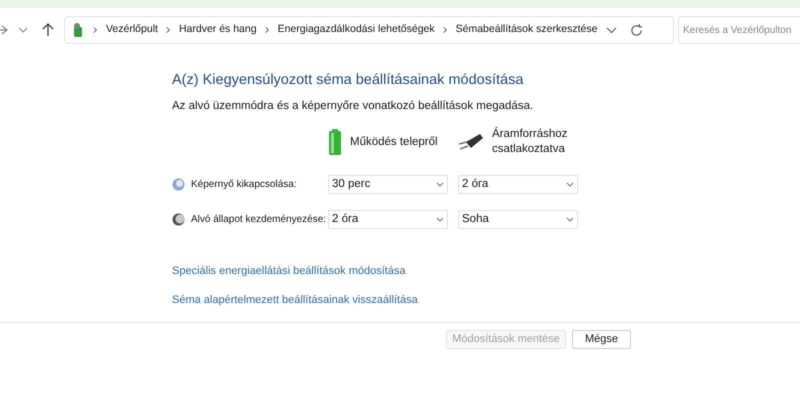 The width and height of the screenshot is (800, 420). Describe the element at coordinates (348, 80) in the screenshot. I see `page-title: A(z) Kiegyensúlyozott séma beállításainak módosítása` at that location.